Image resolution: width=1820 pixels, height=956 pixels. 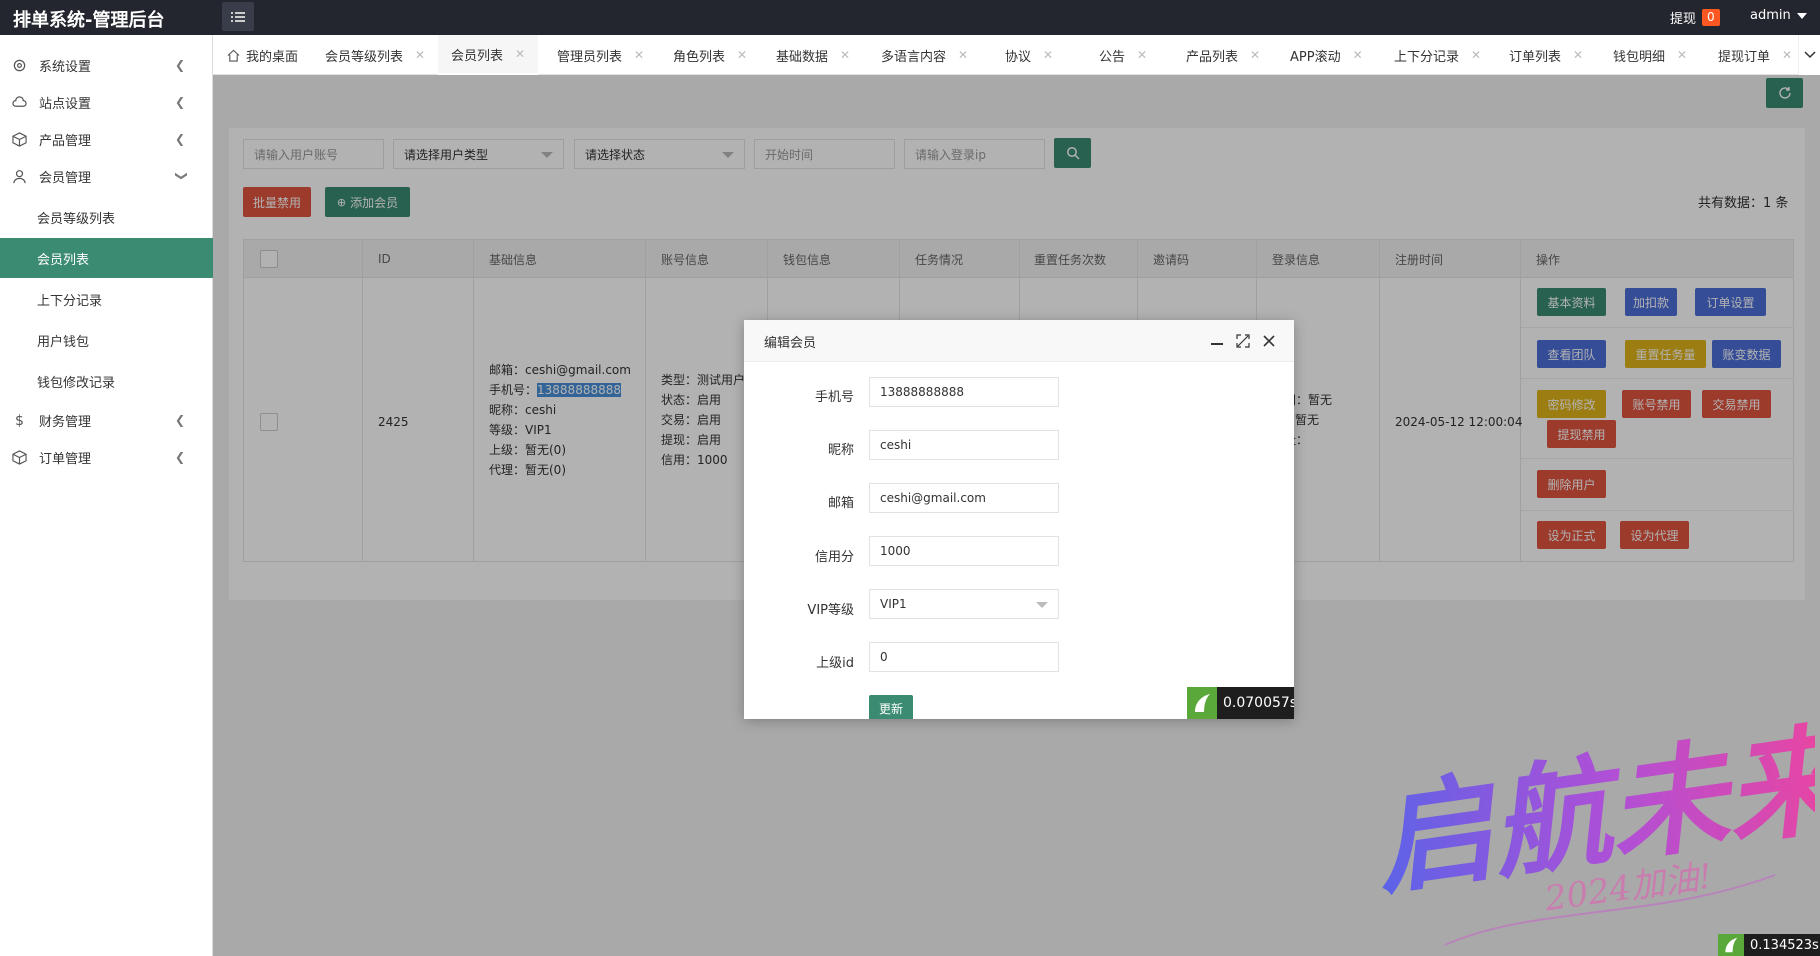 I want to click on tab-notice: 公告 ✕, so click(x=1123, y=55).